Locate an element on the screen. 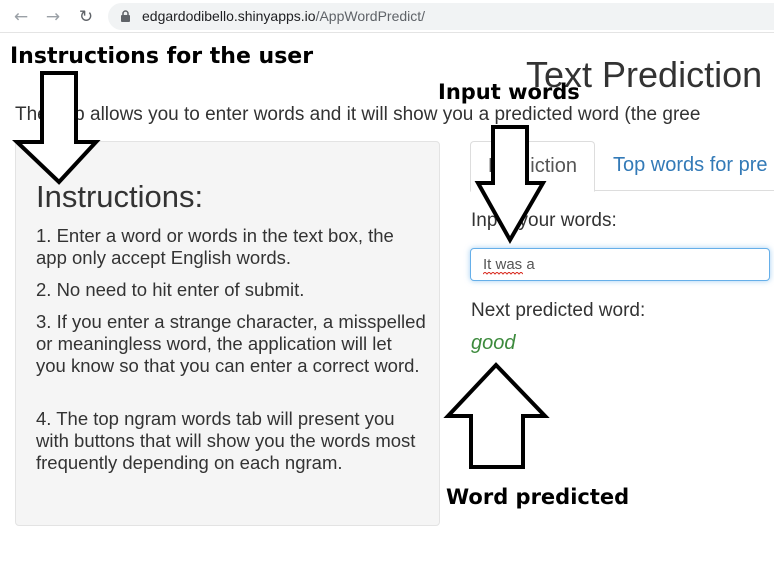  annotation-instructions: Instructions for the user is located at coordinates (162, 56).